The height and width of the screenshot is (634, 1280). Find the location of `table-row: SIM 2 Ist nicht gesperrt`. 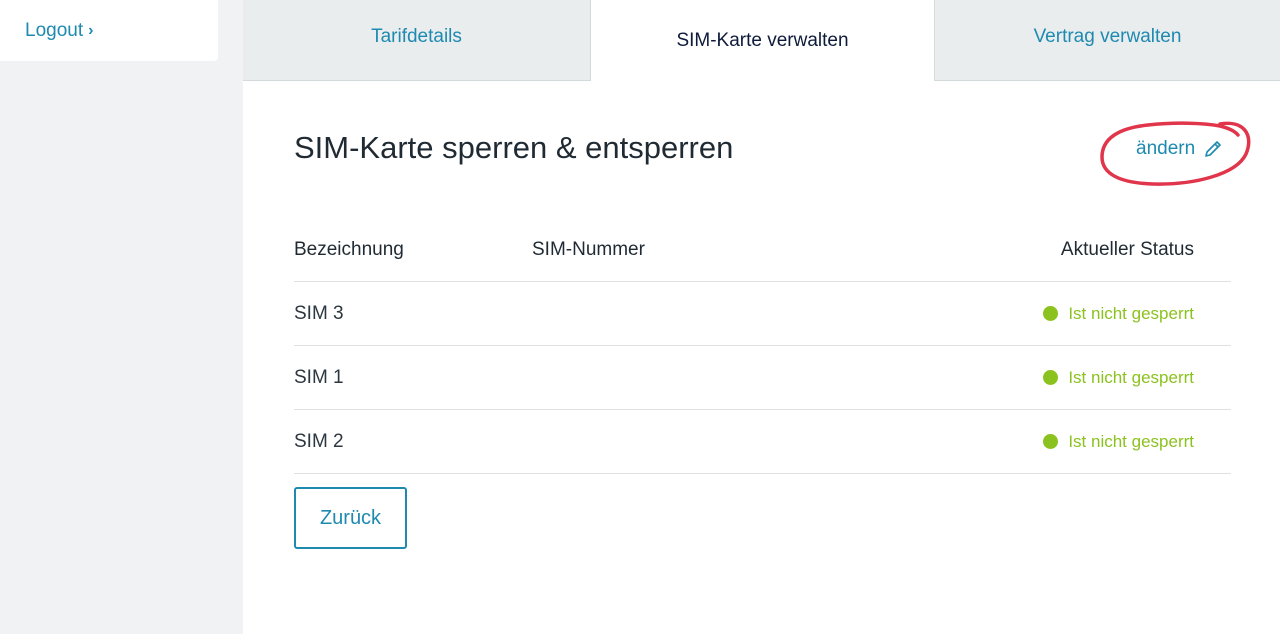

table-row: SIM 2 Ist nicht gesperrt is located at coordinates (762, 442).